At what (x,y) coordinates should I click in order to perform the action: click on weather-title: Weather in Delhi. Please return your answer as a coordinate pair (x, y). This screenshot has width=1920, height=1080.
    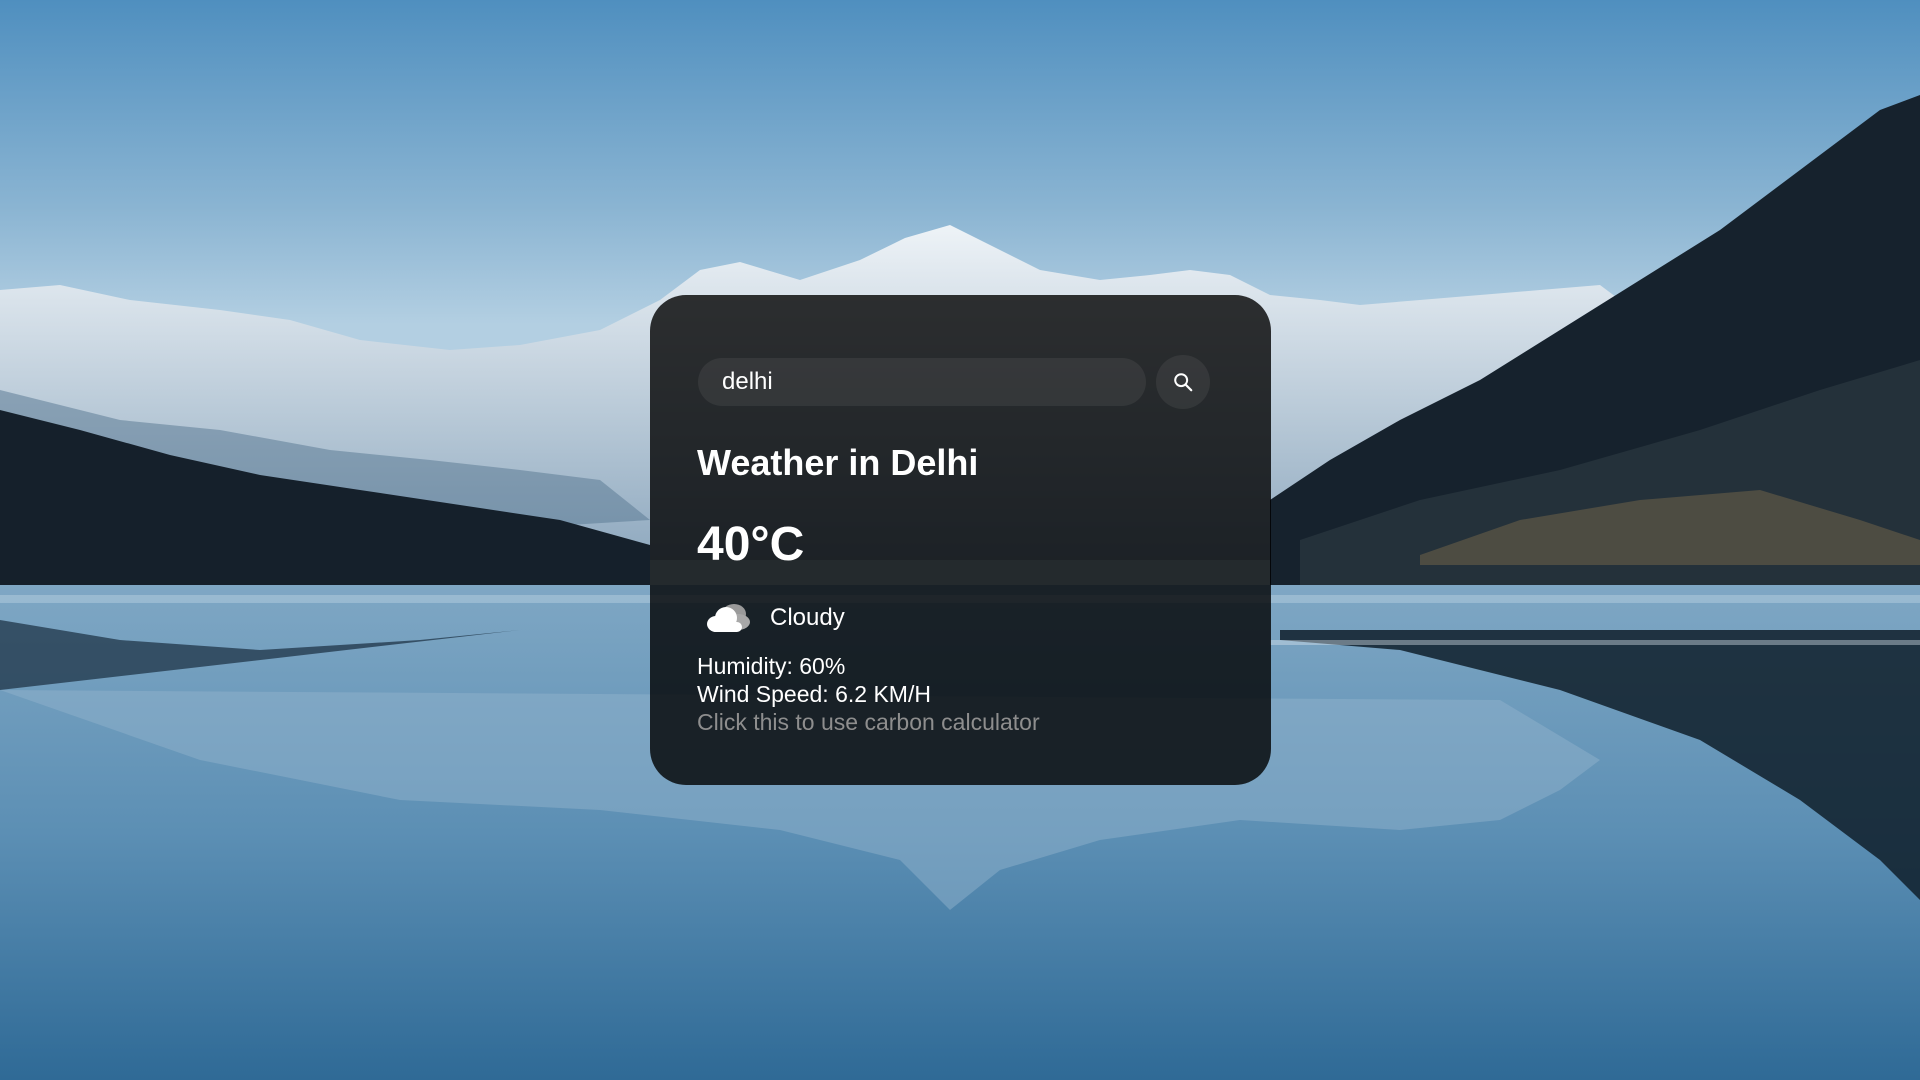
    Looking at the image, I should click on (838, 462).